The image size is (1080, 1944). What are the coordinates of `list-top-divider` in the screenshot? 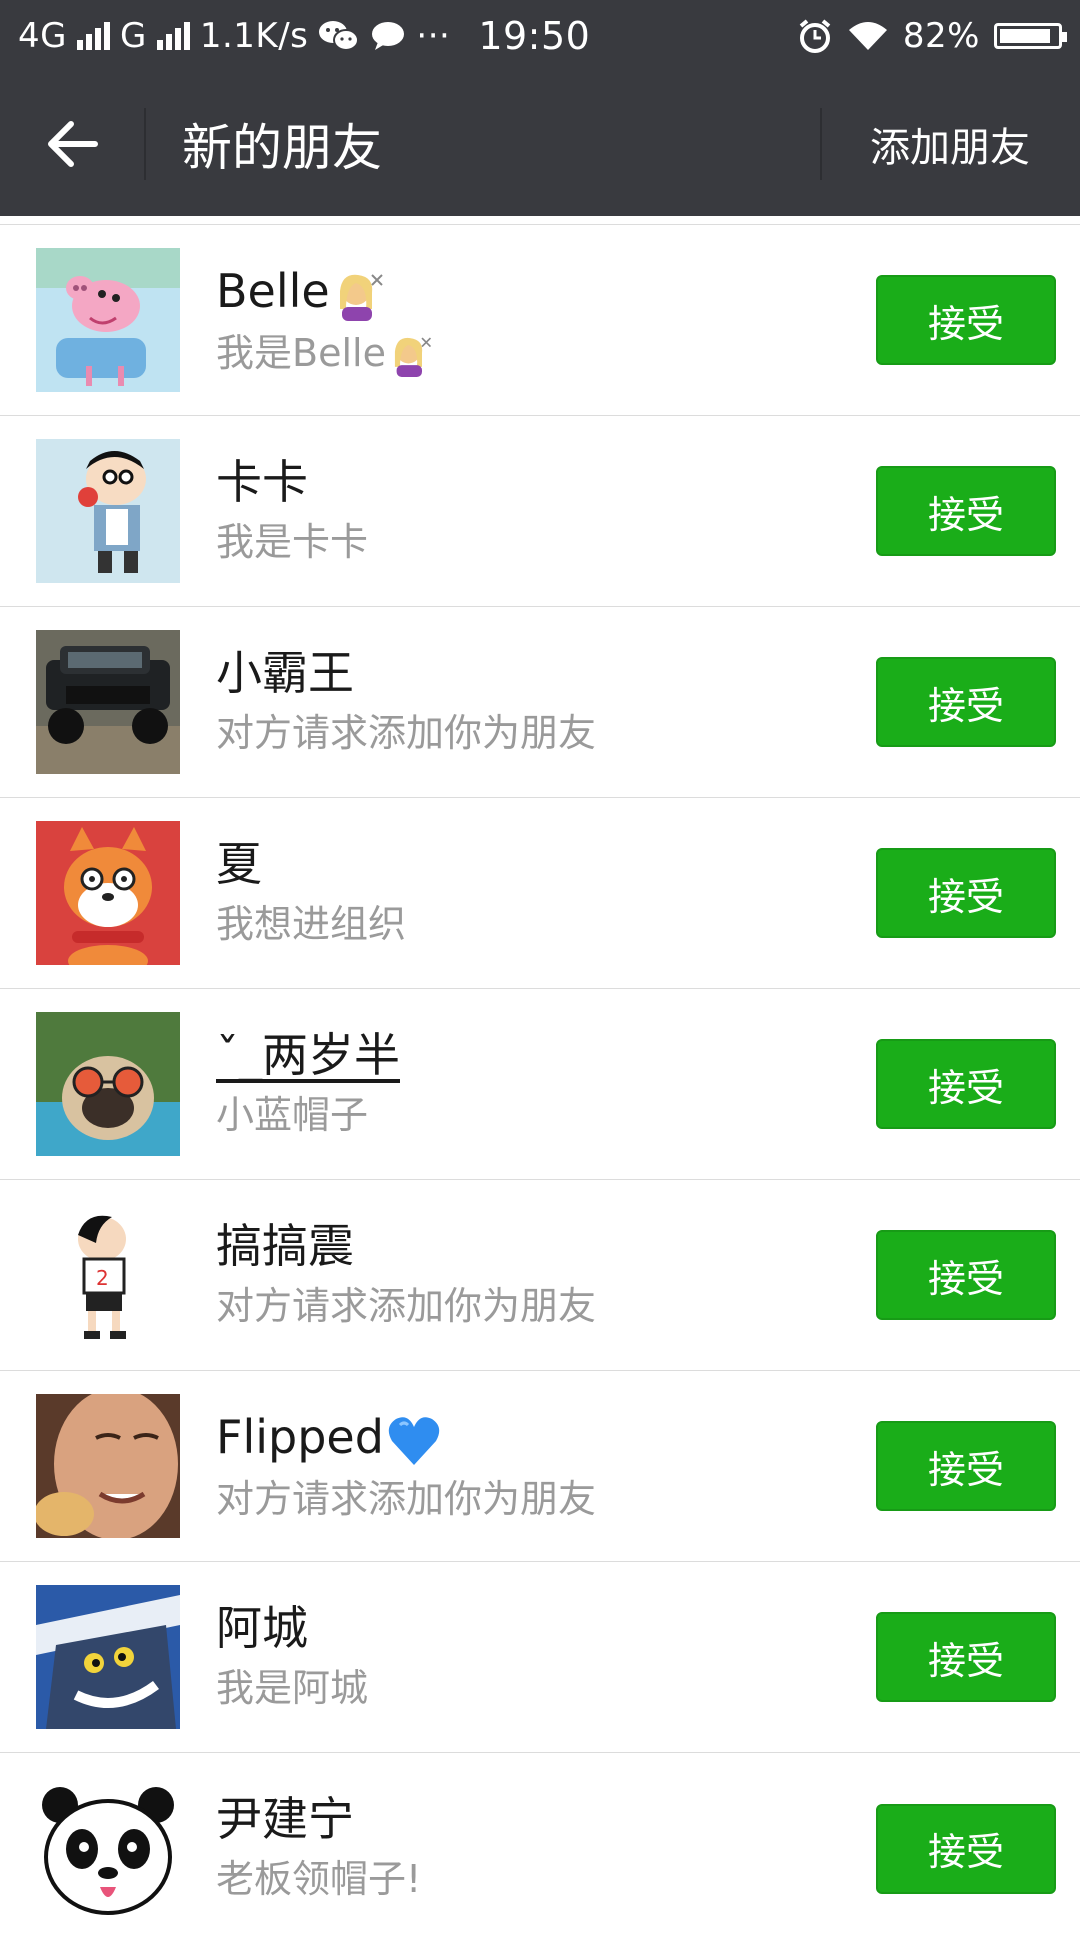 It's located at (540, 220).